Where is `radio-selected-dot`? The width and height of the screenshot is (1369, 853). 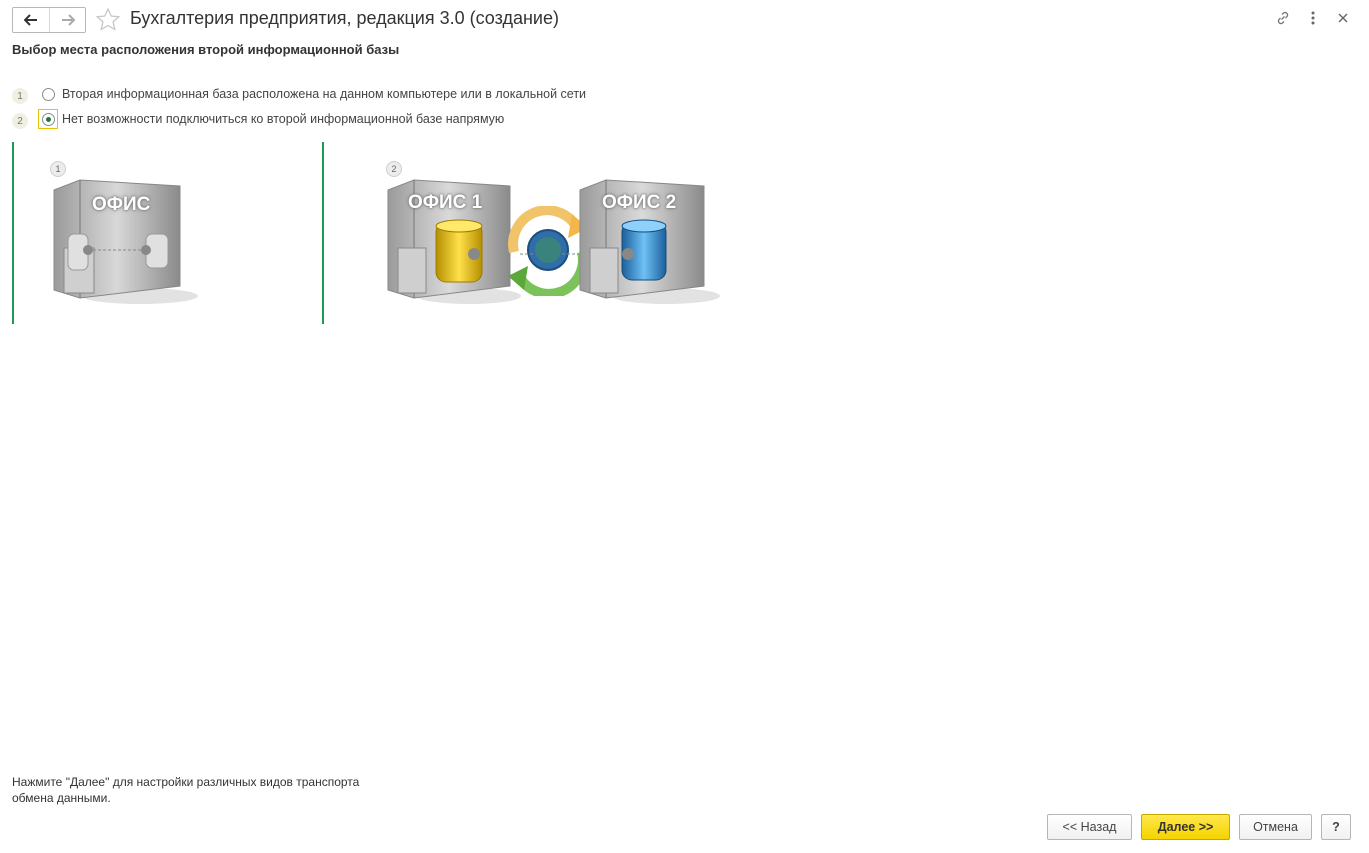 radio-selected-dot is located at coordinates (48, 119).